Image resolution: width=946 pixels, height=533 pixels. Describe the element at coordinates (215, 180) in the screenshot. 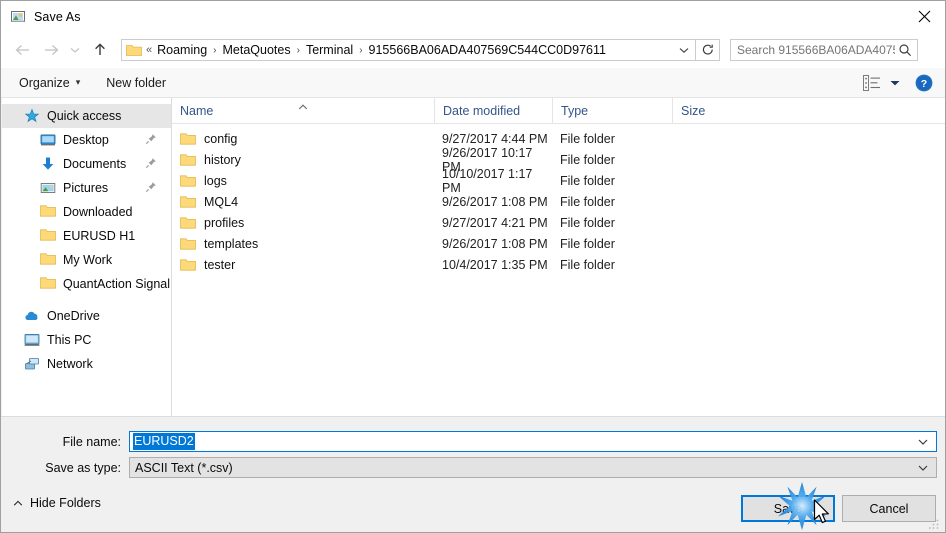

I see `file-name-label: logs` at that location.